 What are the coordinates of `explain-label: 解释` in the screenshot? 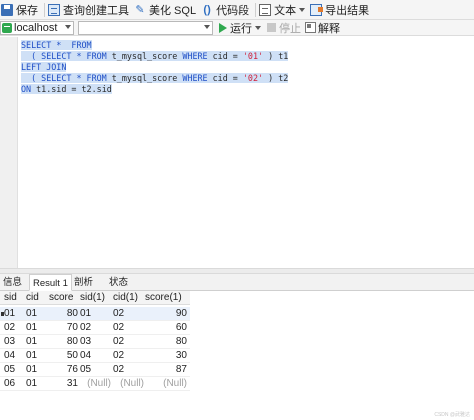 It's located at (329, 28).